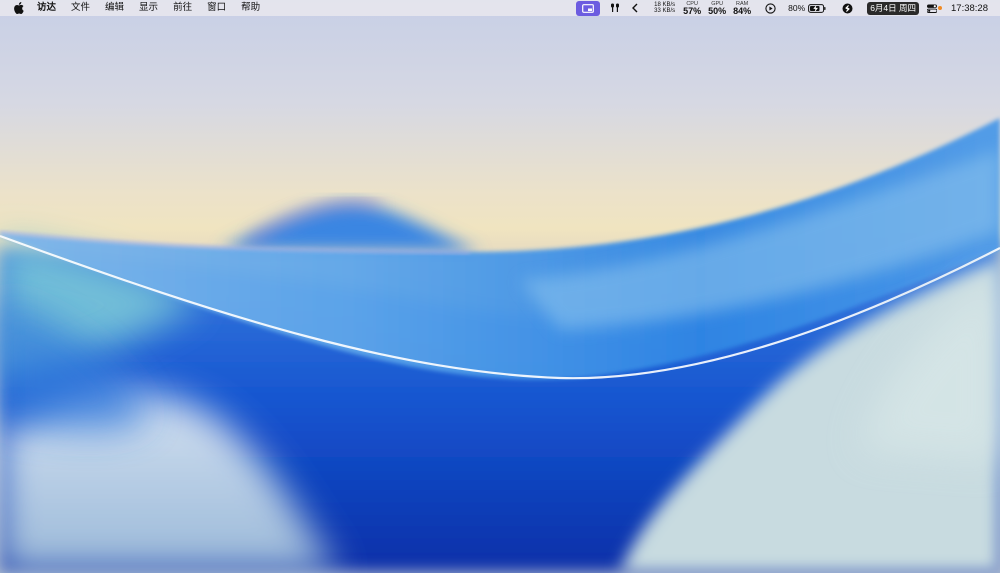 The height and width of the screenshot is (573, 1000). What do you see at coordinates (935, 8) in the screenshot?
I see `control-center-icon` at bounding box center [935, 8].